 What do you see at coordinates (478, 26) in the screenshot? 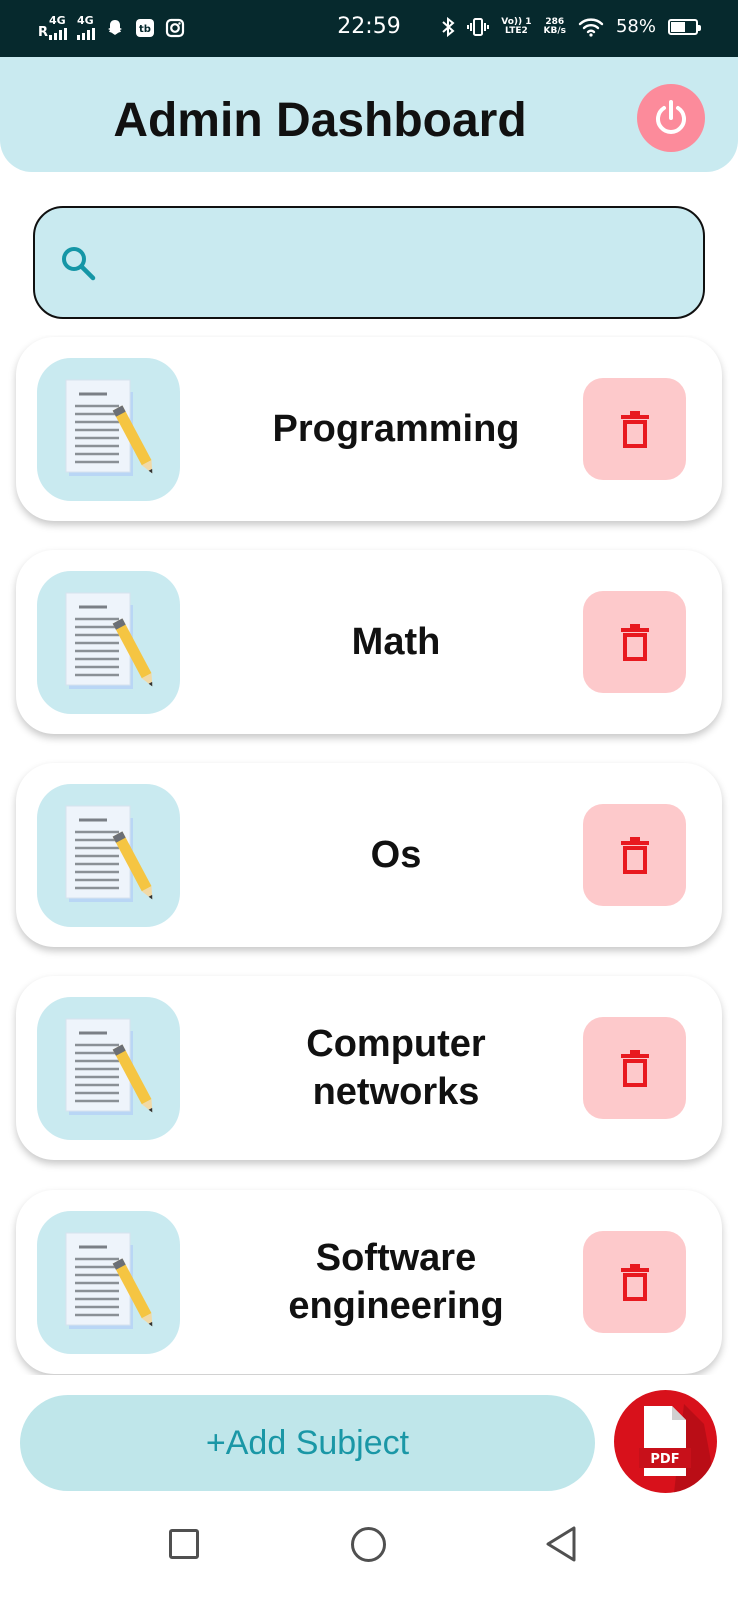
I see `vibrate-icon` at bounding box center [478, 26].